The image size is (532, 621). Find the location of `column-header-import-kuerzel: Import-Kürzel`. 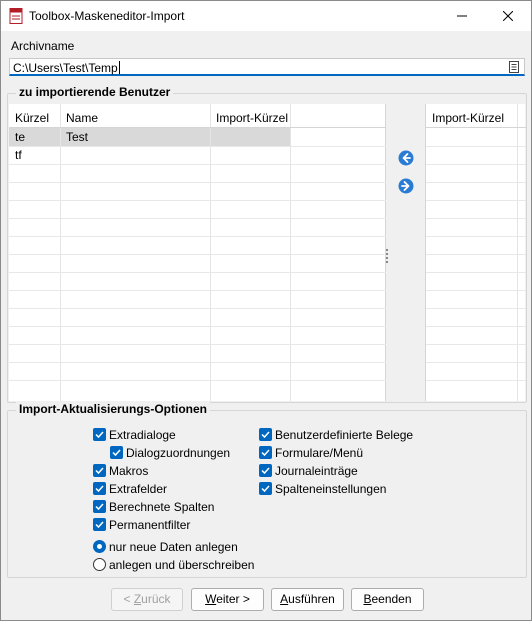

column-header-import-kuerzel: Import-Kürzel is located at coordinates (250, 118).